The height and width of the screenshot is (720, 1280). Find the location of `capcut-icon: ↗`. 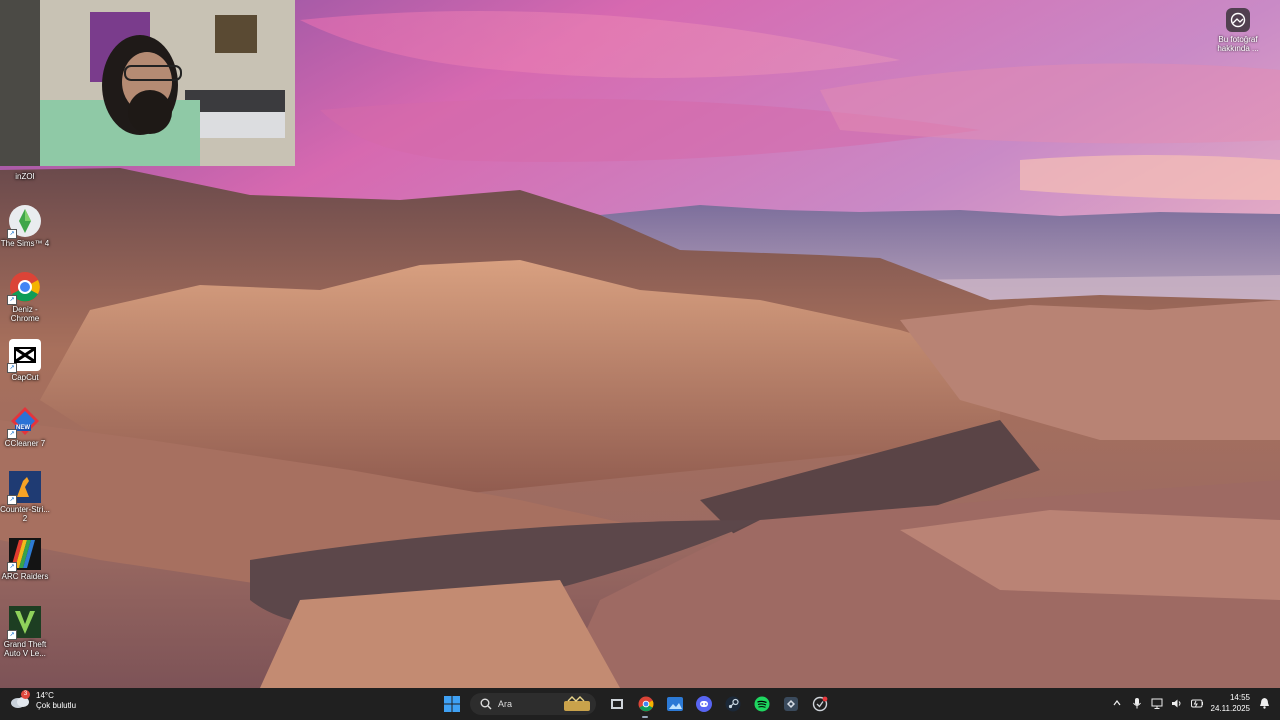

capcut-icon: ↗ is located at coordinates (24, 356).